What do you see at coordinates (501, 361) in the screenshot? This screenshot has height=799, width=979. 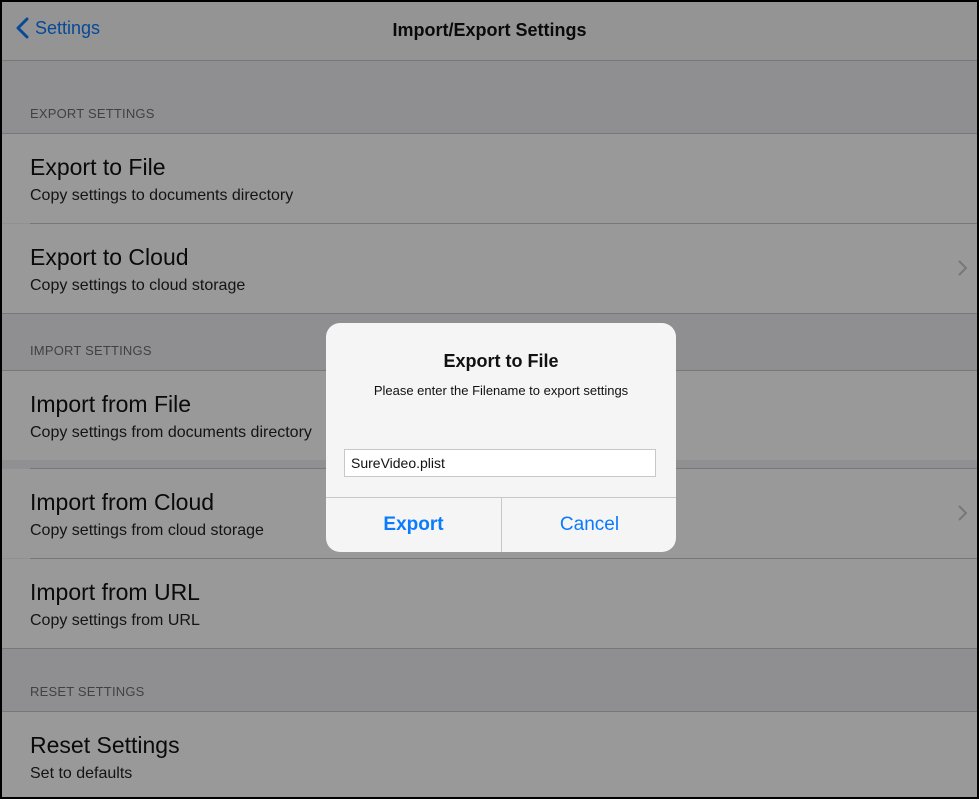 I see `dialog-title: Export to File` at bounding box center [501, 361].